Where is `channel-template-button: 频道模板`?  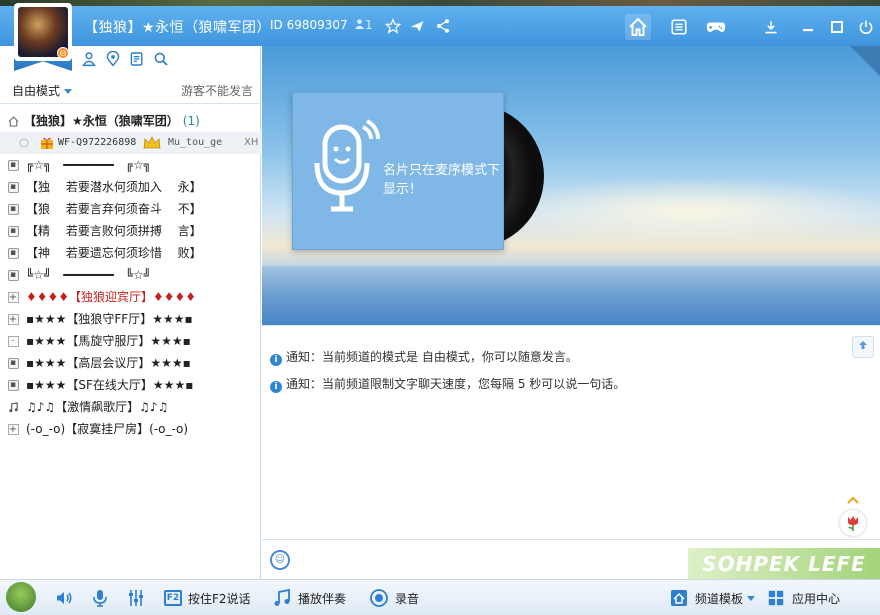 channel-template-button: 频道模板 is located at coordinates (712, 598).